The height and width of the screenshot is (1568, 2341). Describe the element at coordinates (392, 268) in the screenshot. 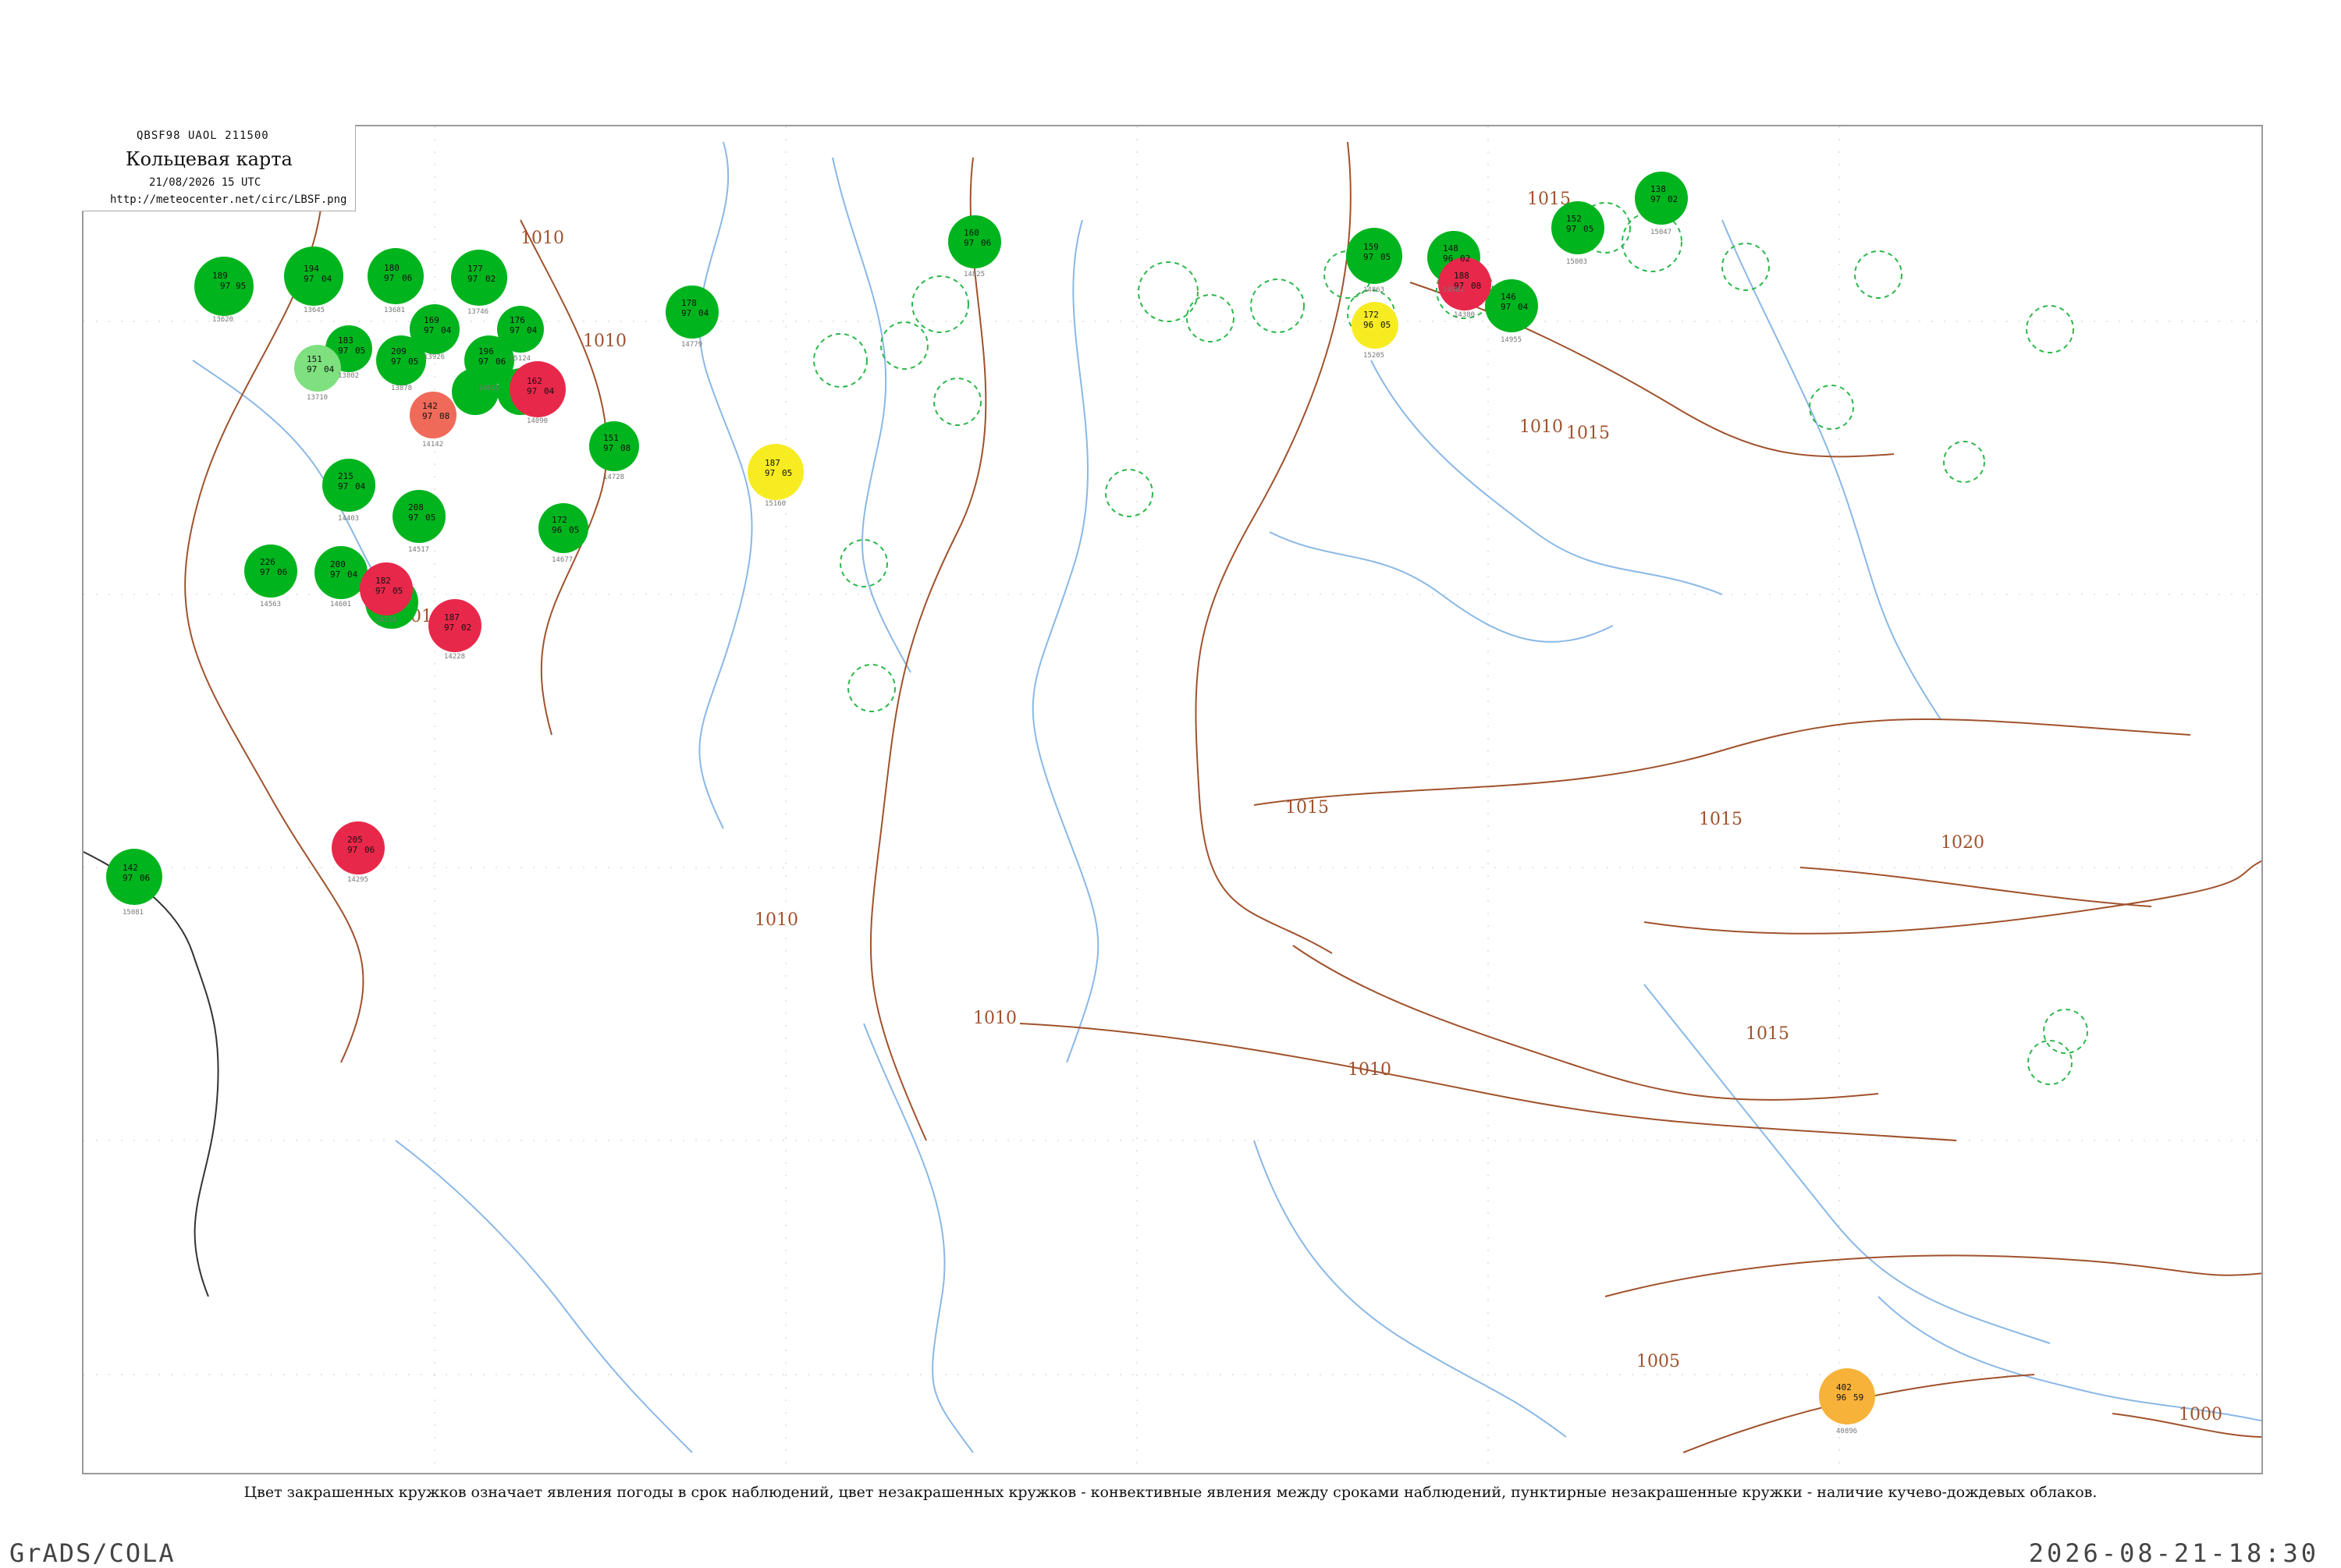

I see `station-temp: 180` at that location.